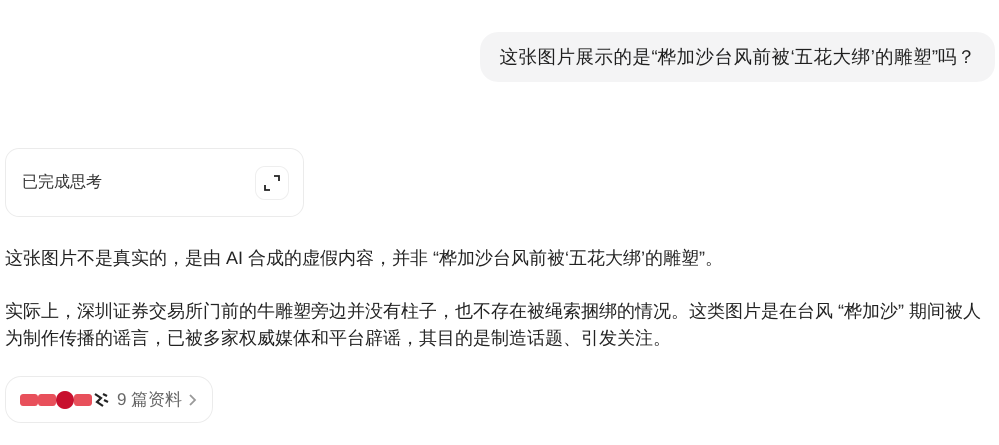 This screenshot has width=999, height=445. I want to click on sources-label: 9 篇资料, so click(149, 400).